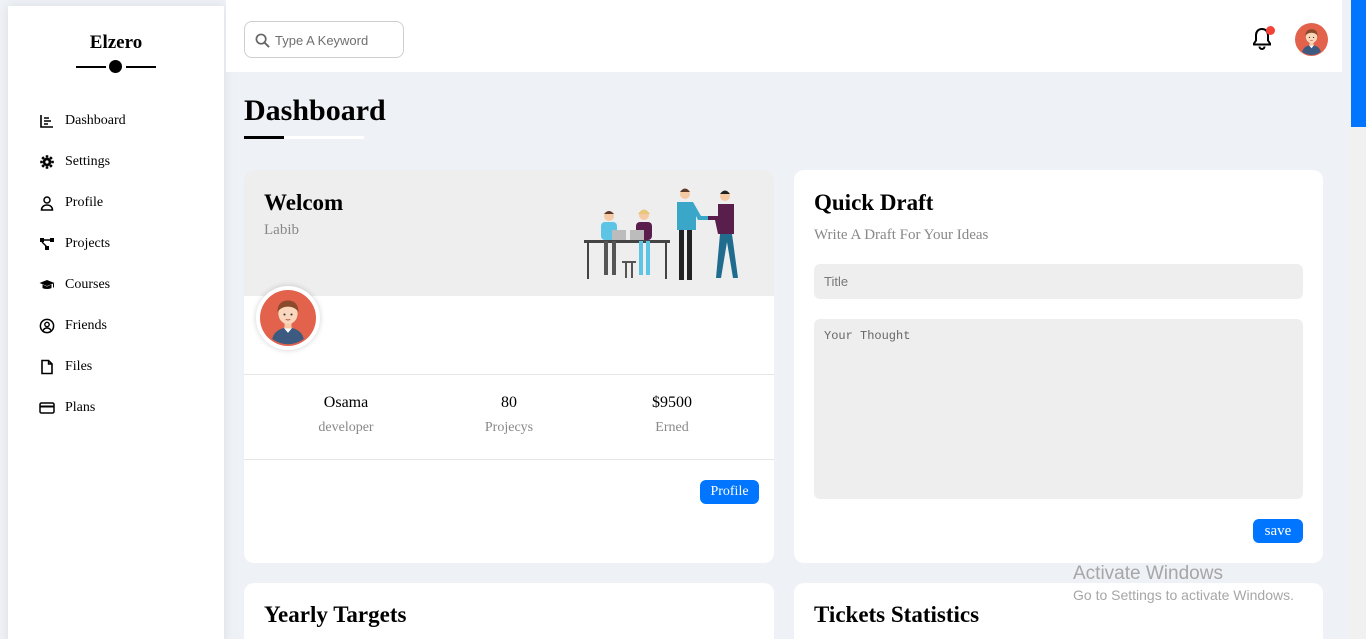 Image resolution: width=1366 pixels, height=639 pixels. Describe the element at coordinates (509, 427) in the screenshot. I see `stat-label: Projecys` at that location.